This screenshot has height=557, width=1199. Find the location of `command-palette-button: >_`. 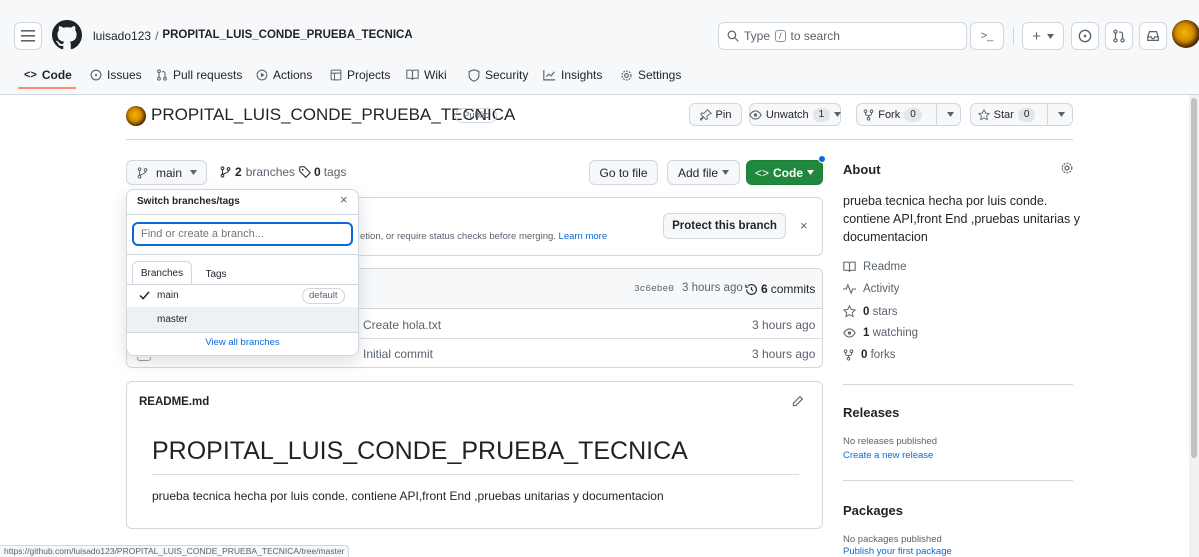

command-palette-button: >_ is located at coordinates (987, 36).